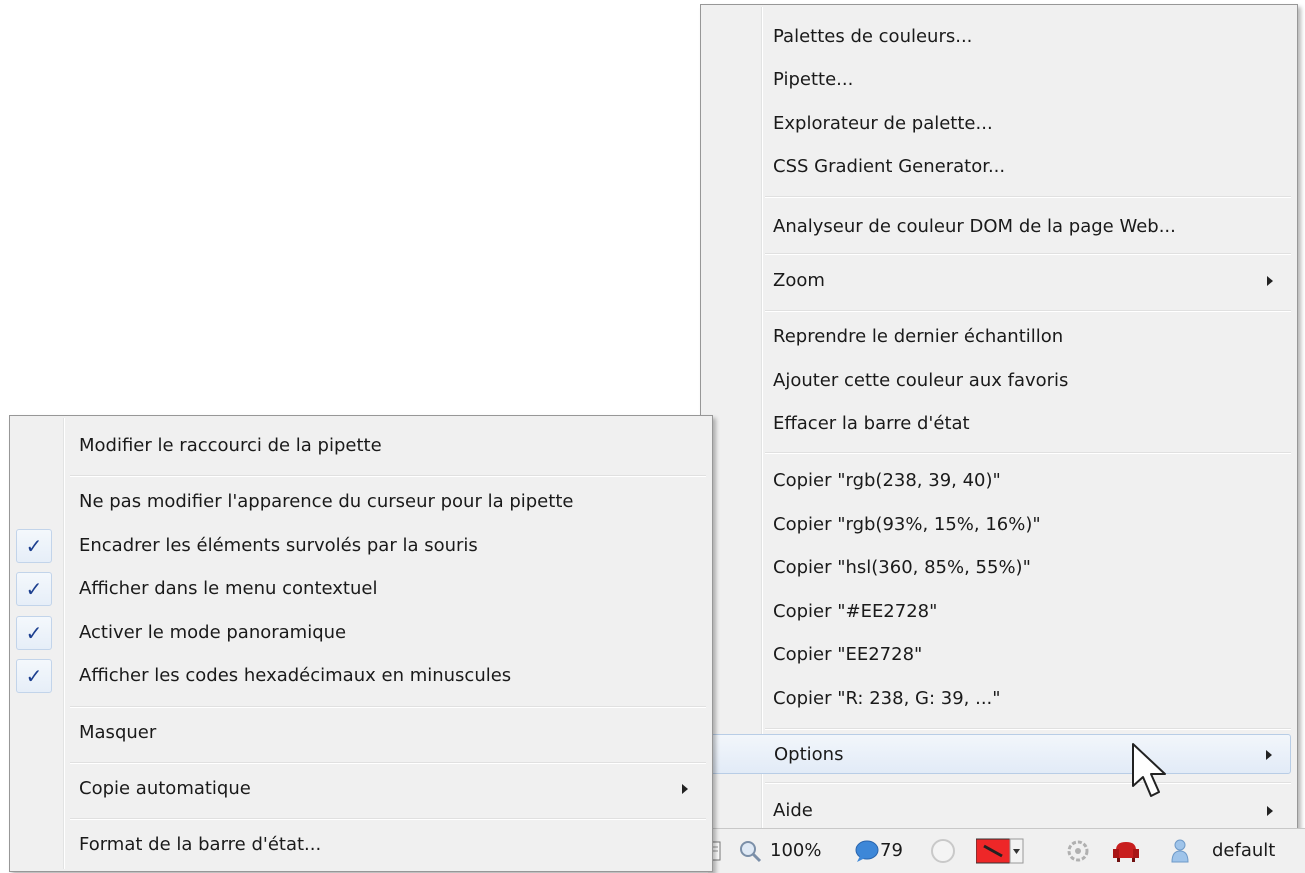  I want to click on menu-item-label: Copier "EE2728", so click(848, 654).